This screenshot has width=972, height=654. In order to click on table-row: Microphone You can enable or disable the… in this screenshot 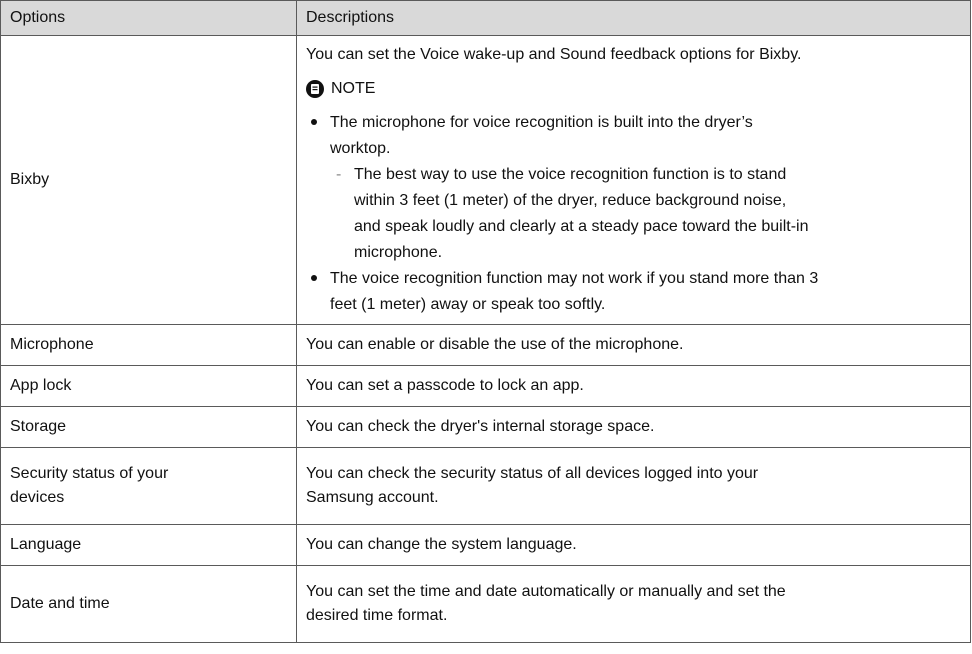, I will do `click(485, 345)`.